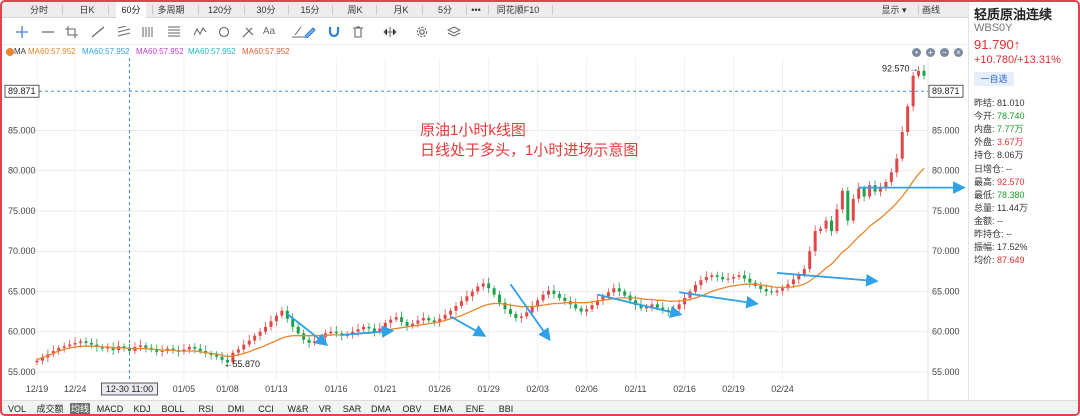 The width and height of the screenshot is (1080, 416). I want to click on indicator-tab: BOLL, so click(173, 408).